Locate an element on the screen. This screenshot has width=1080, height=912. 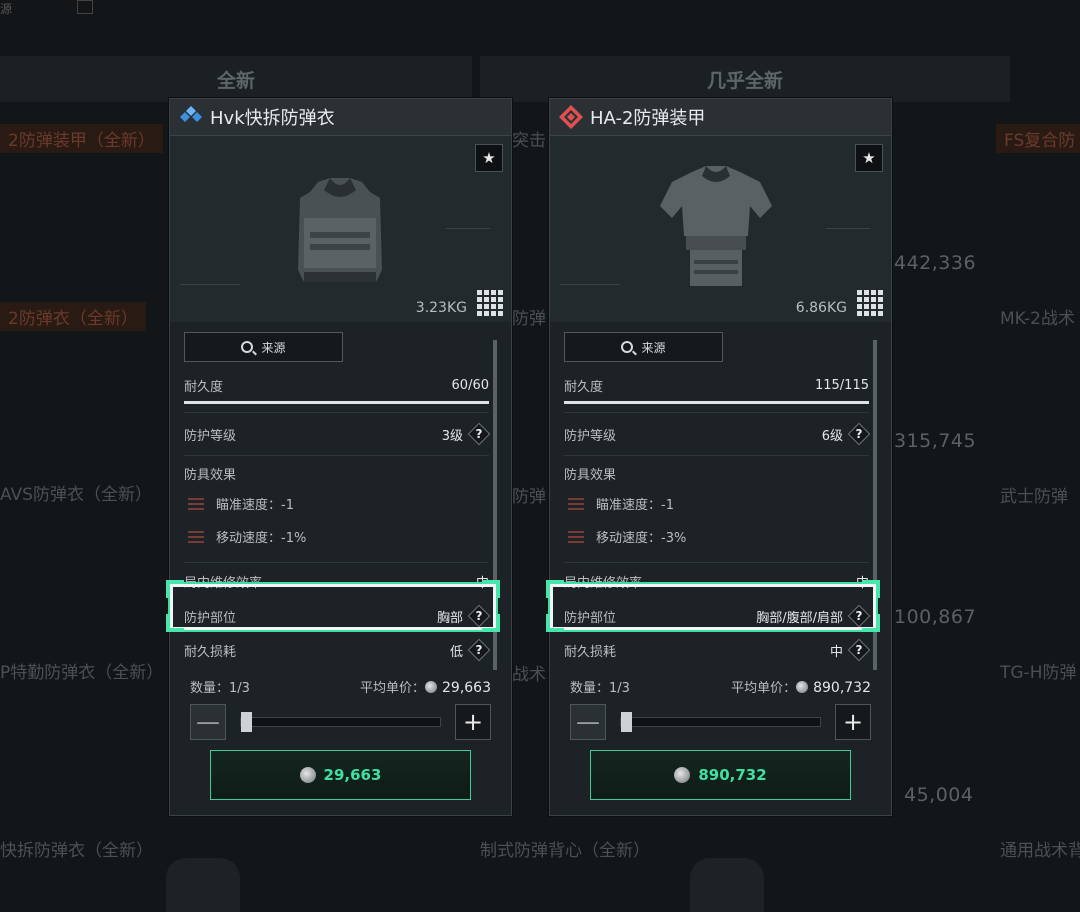
wear-value: 低 is located at coordinates (456, 652).